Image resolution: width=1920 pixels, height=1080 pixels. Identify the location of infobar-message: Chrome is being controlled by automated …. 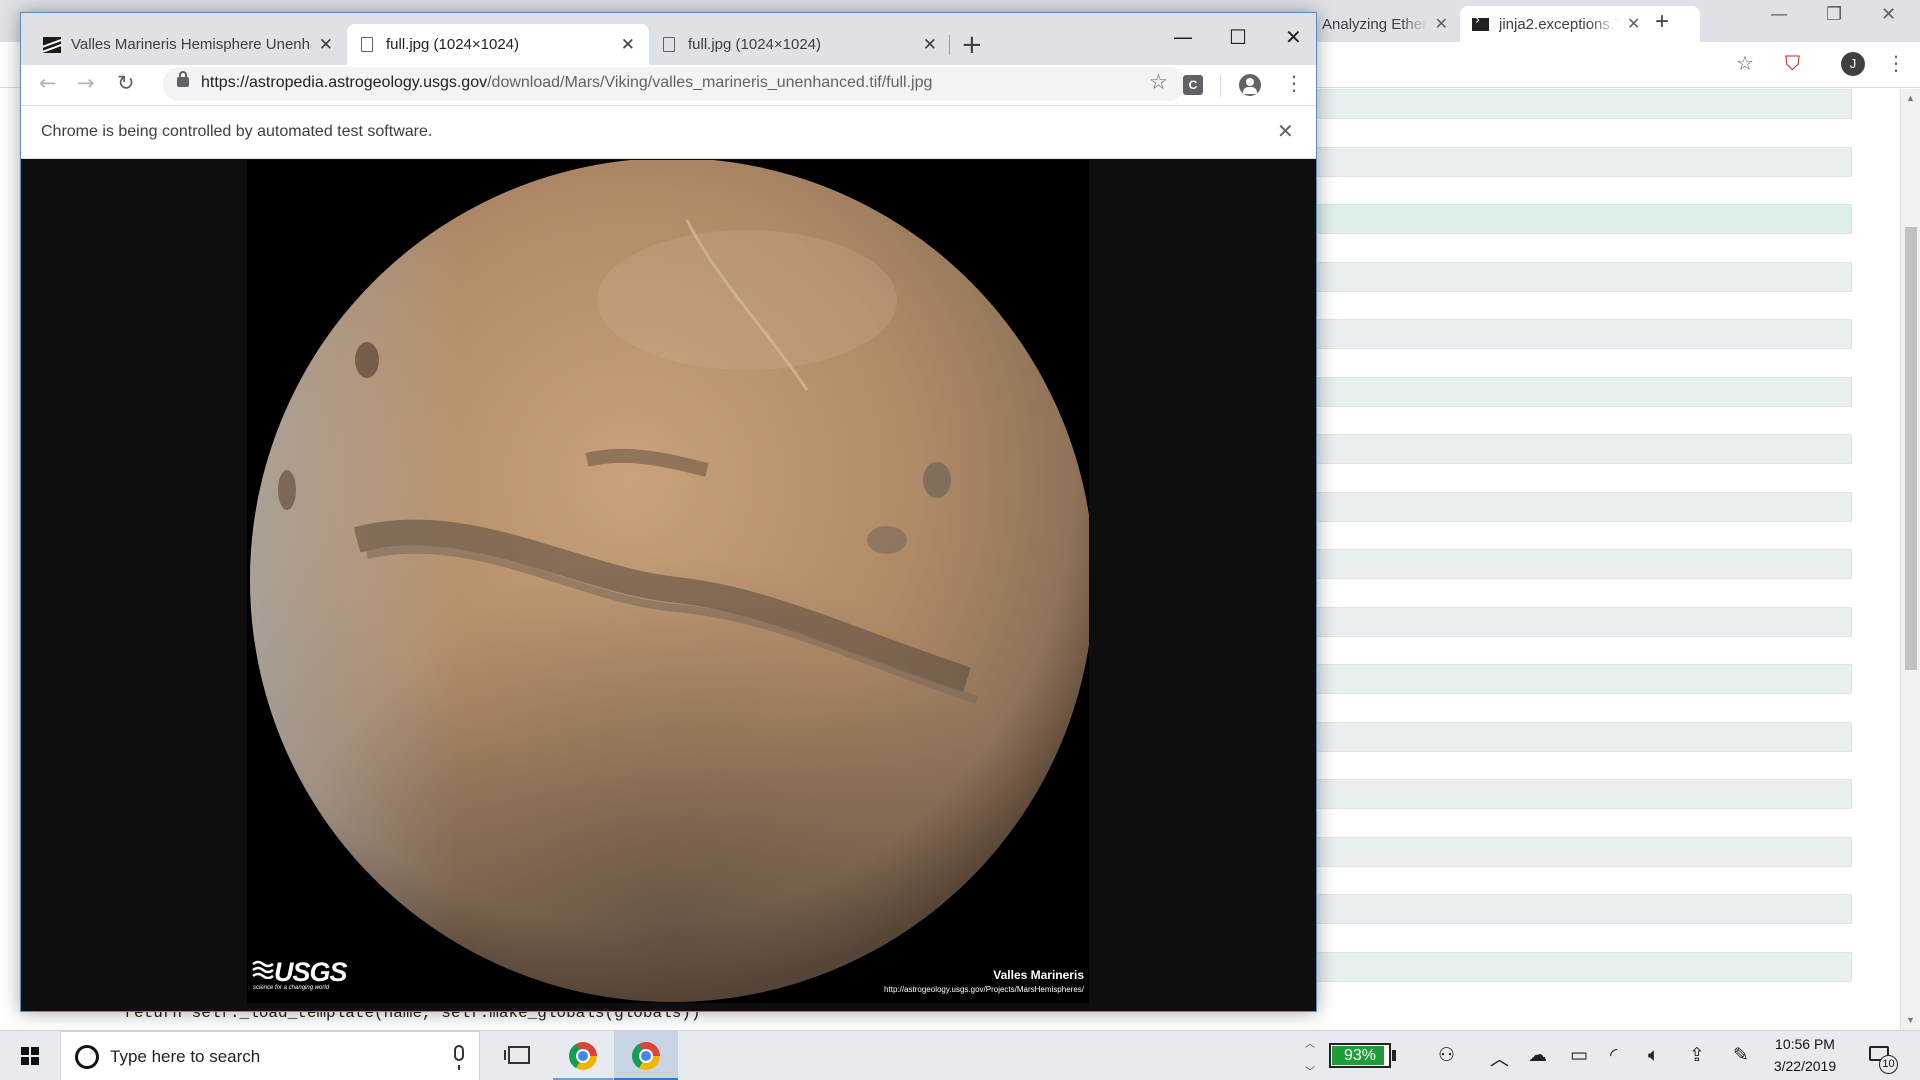
(237, 131).